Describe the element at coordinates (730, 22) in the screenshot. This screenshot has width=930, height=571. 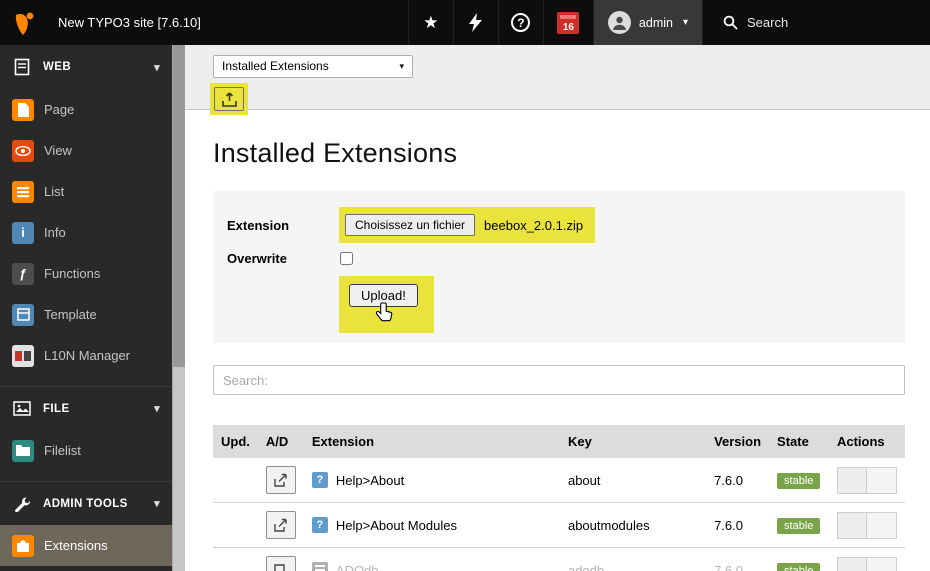
I see `search-icon` at that location.